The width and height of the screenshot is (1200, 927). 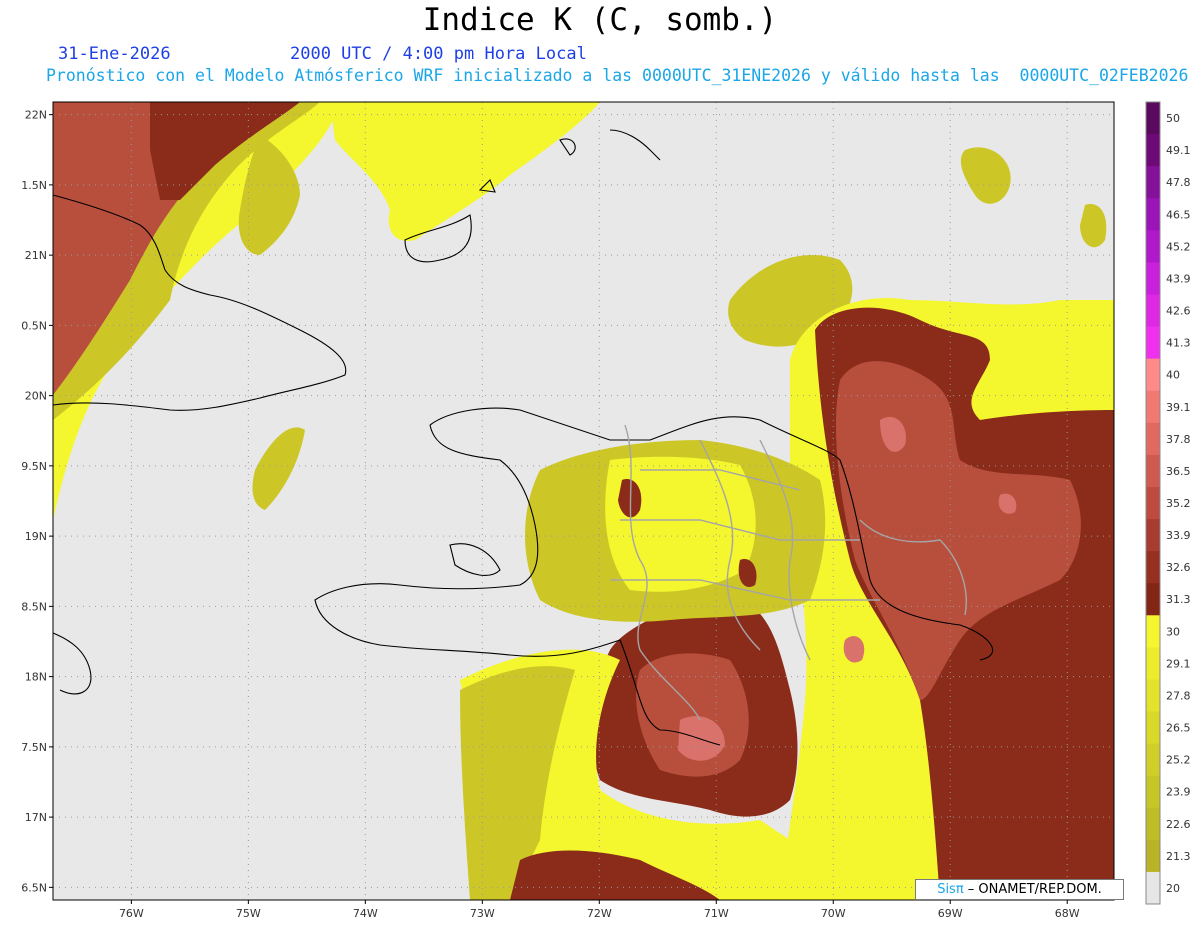 I want to click on credit-box: Sisπ – ONAMET/REP.DOM., so click(x=1019, y=889).